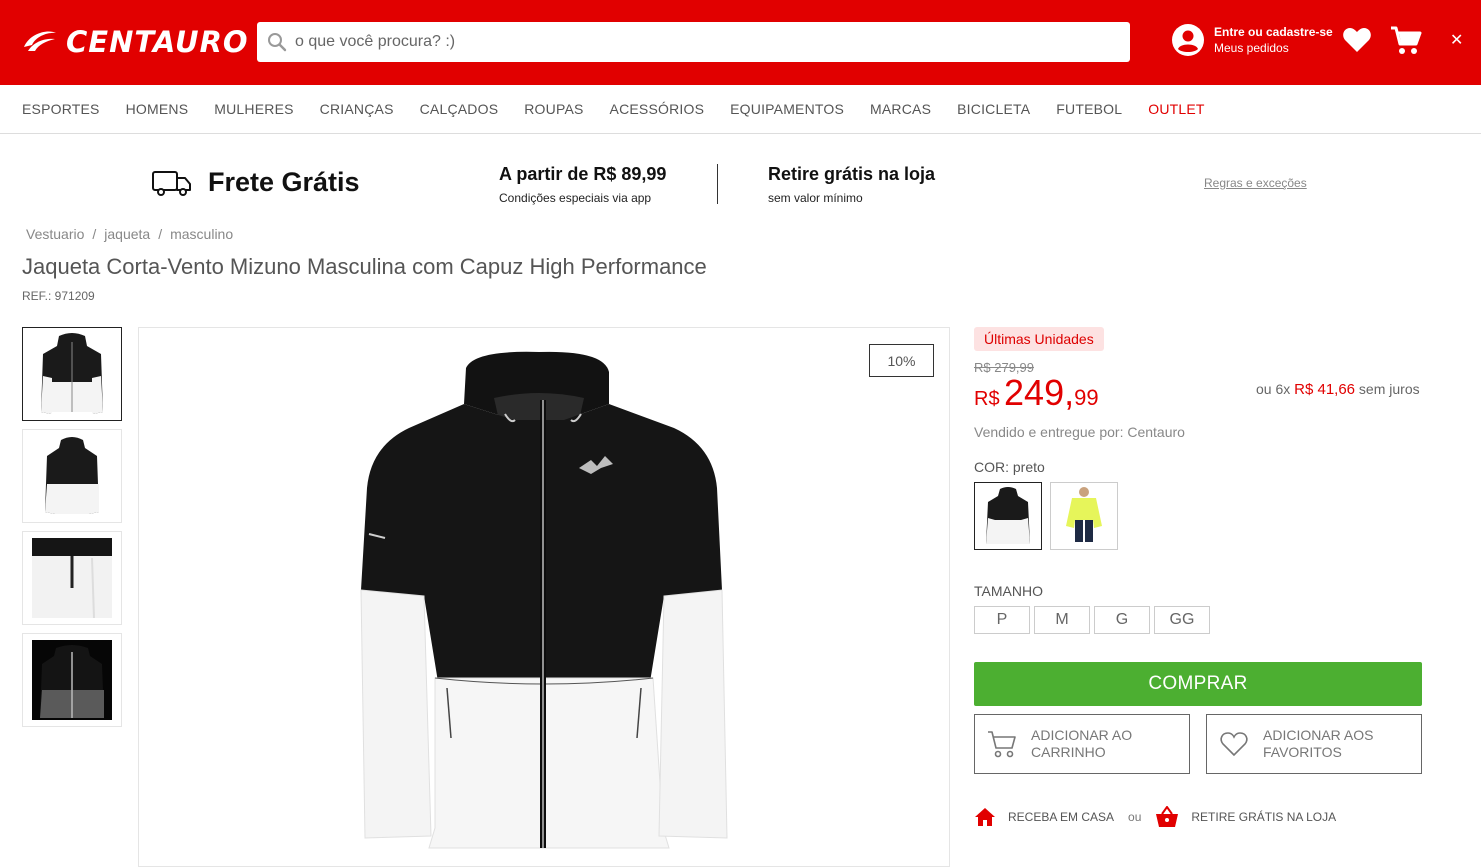 The height and width of the screenshot is (867, 1481). I want to click on shipping-store-pickup: Retire grátis na loja sem valor mínimo, so click(851, 184).